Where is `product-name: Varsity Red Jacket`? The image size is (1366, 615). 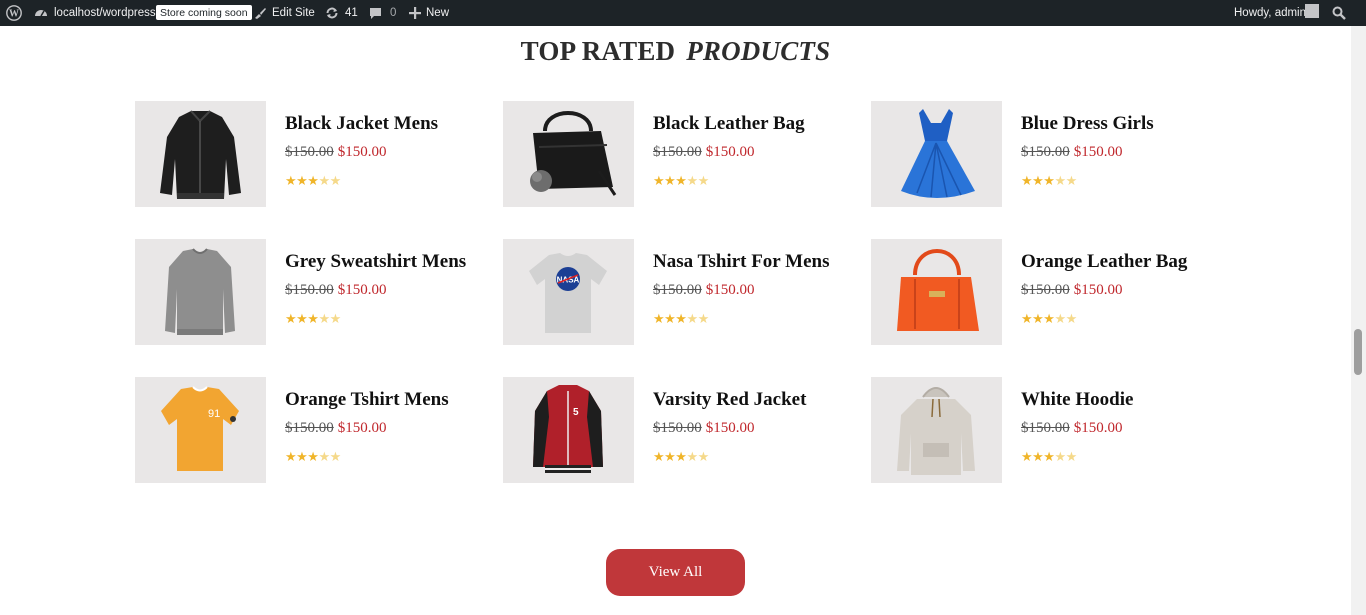 product-name: Varsity Red Jacket is located at coordinates (729, 400).